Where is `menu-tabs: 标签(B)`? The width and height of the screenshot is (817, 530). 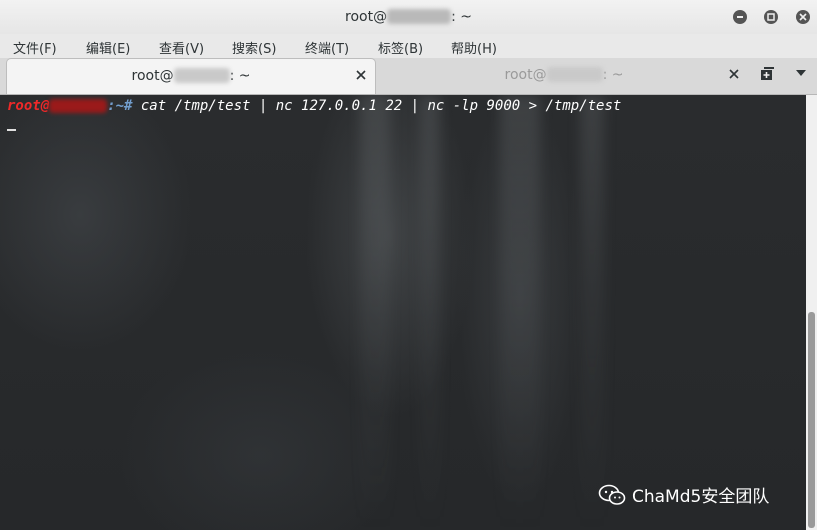 menu-tabs: 标签(B) is located at coordinates (400, 47).